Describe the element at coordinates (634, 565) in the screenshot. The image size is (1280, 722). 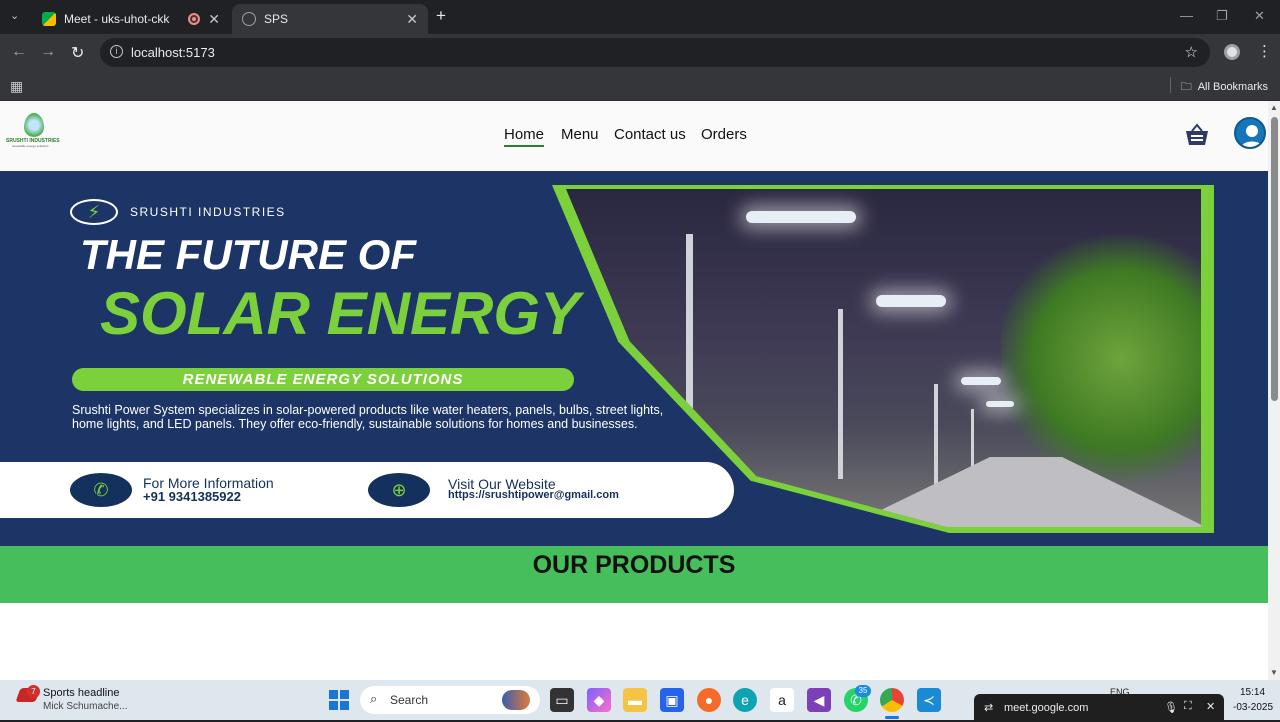
I see `products-heading: OUR PRODUCTS` at that location.